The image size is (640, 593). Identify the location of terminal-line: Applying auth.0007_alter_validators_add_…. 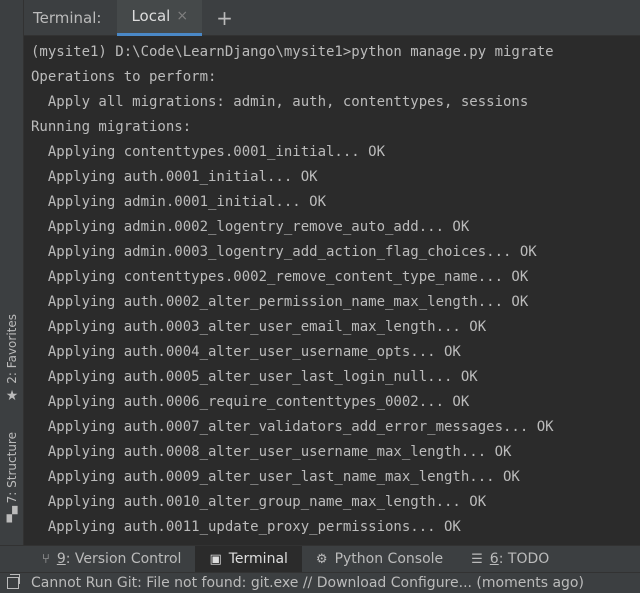
(292, 427).